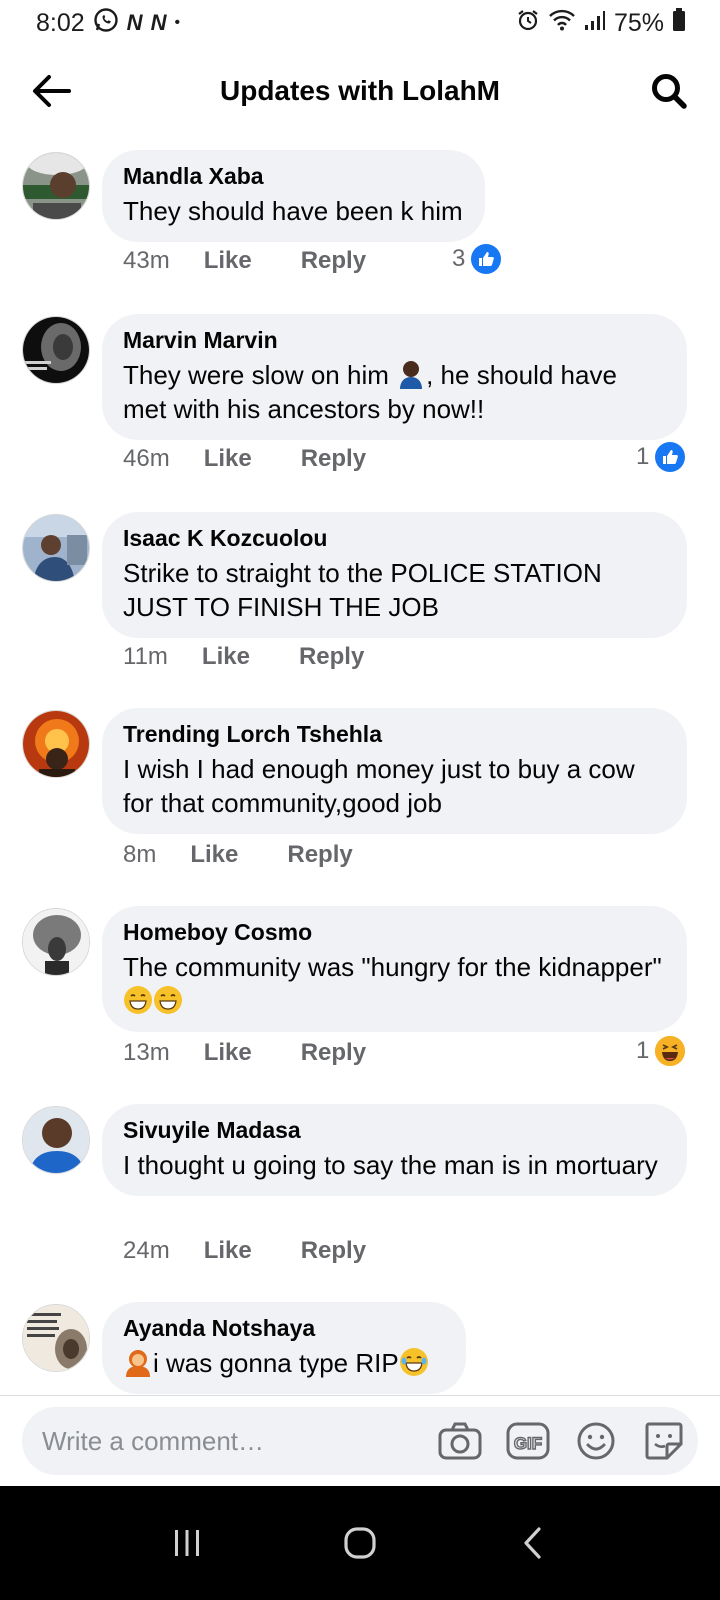 This screenshot has width=720, height=1600. I want to click on comment-author: Marvin Marvin, so click(394, 340).